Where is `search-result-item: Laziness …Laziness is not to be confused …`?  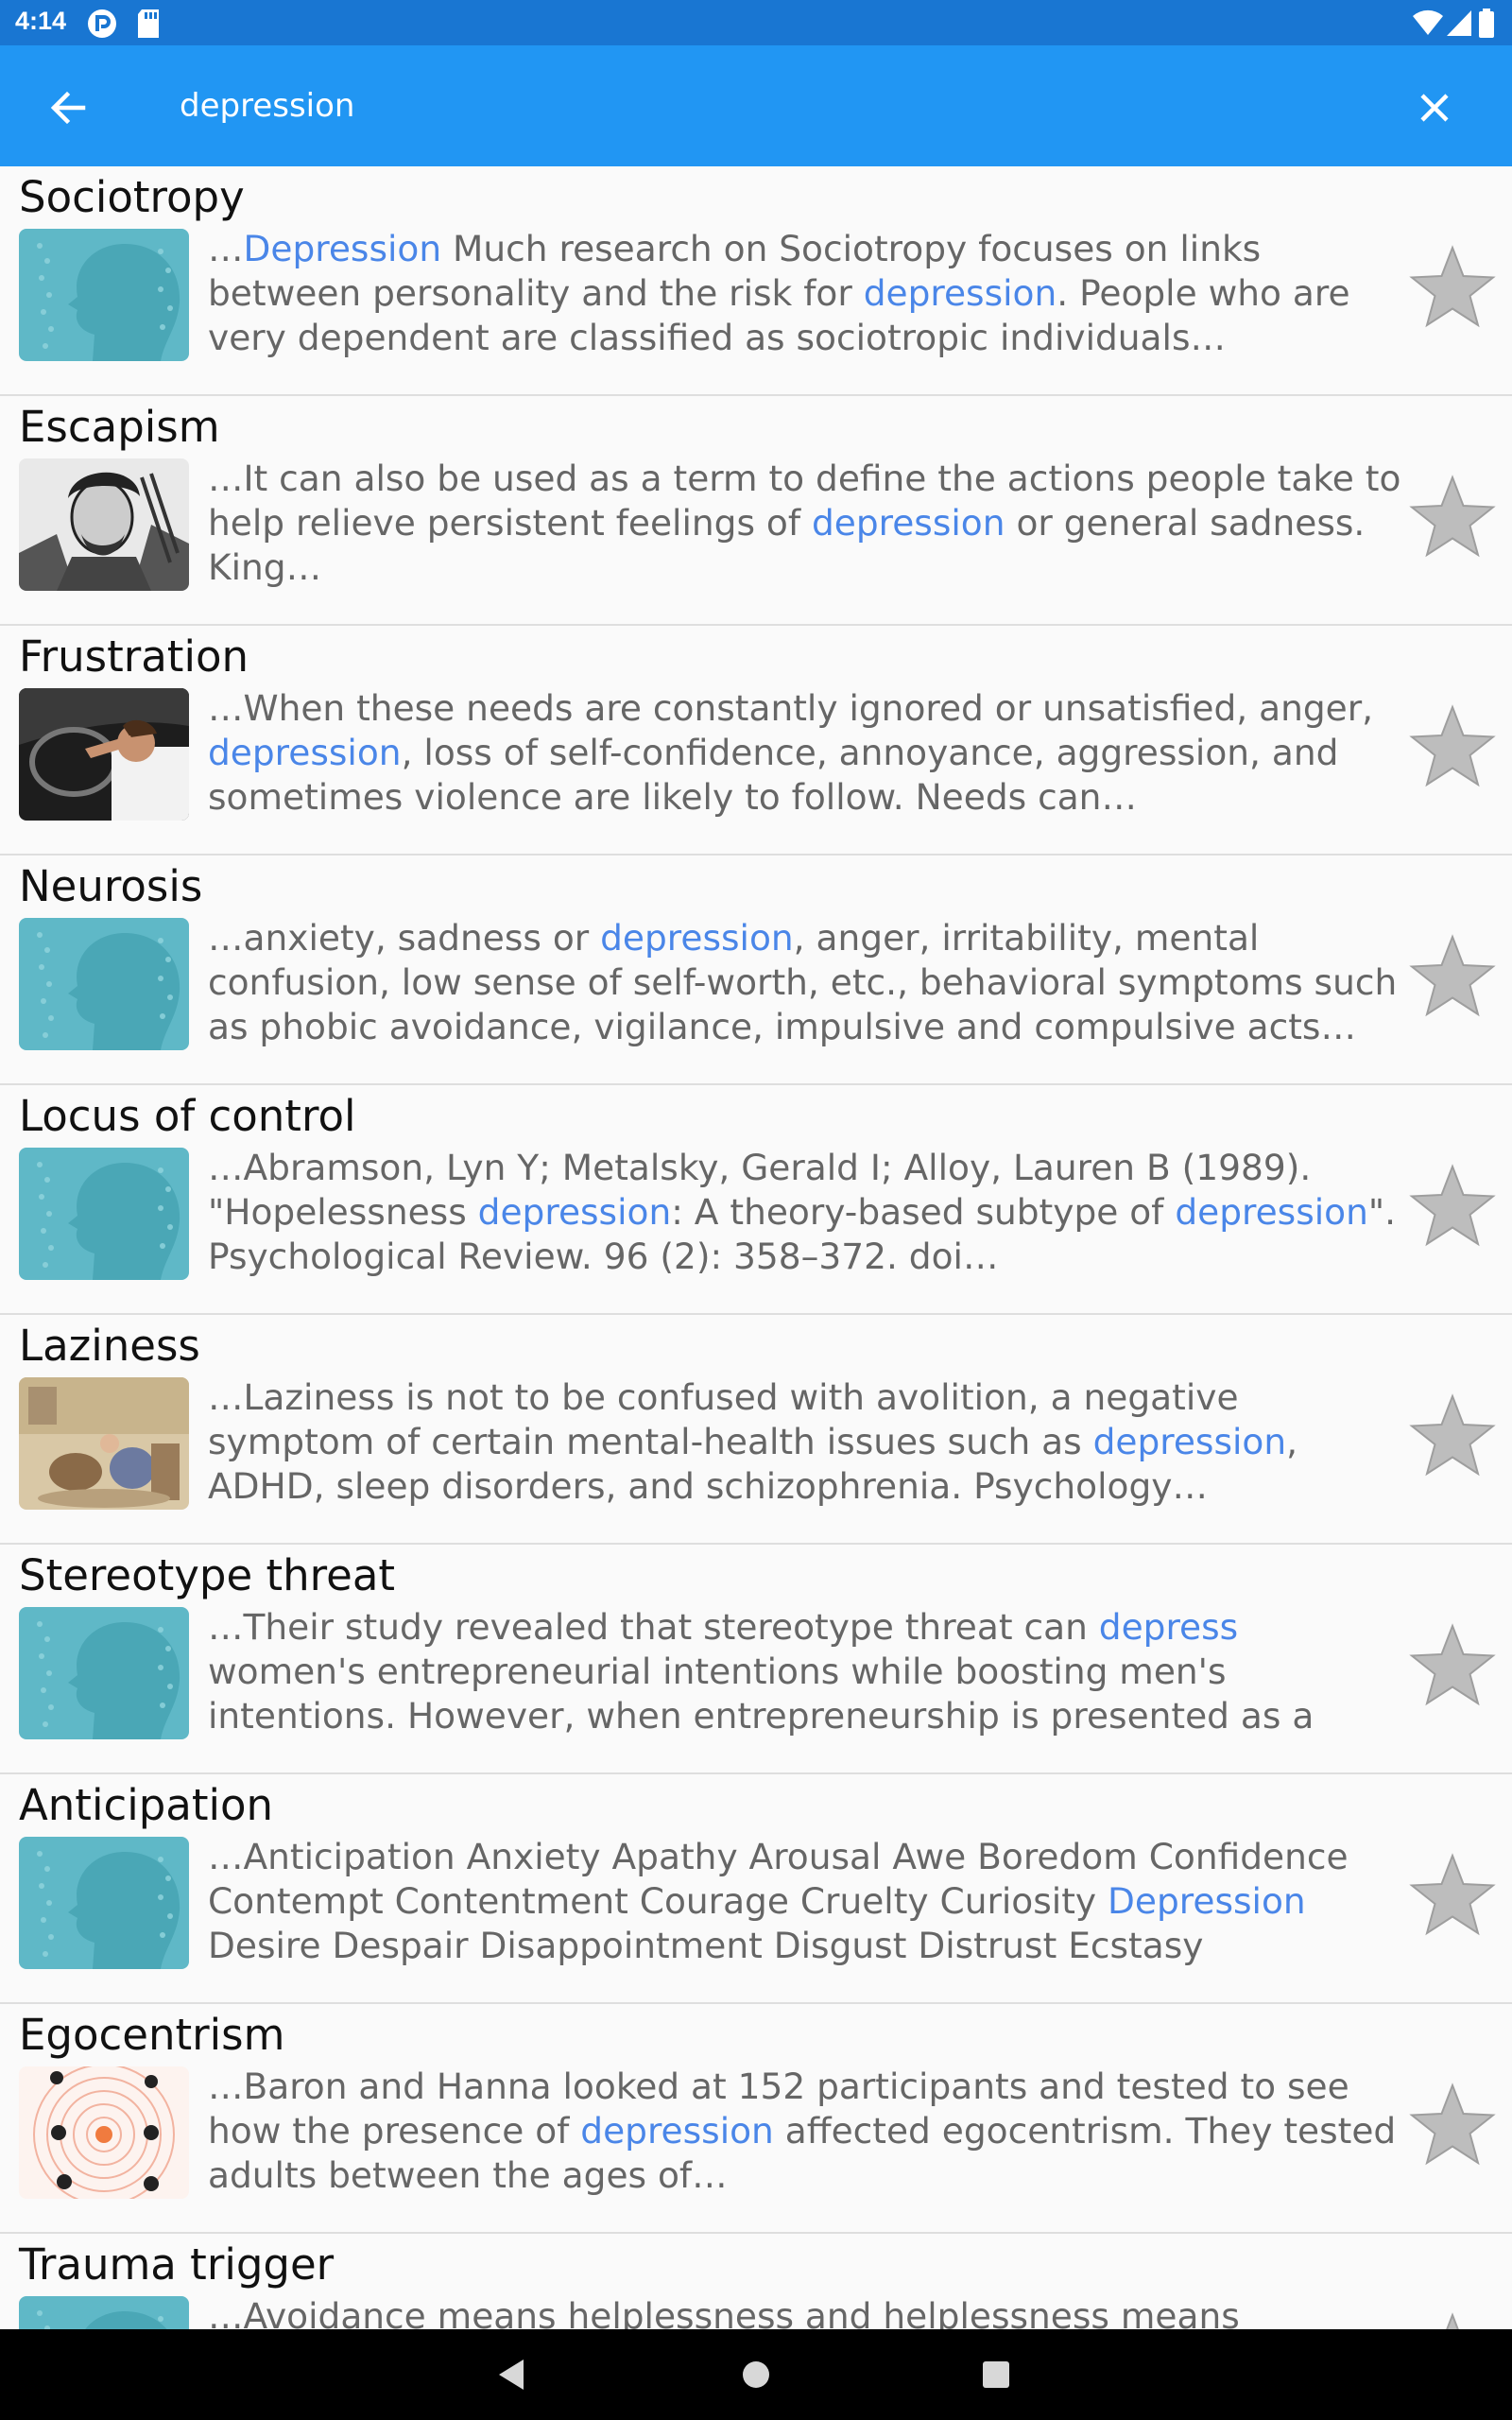
search-result-item: Laziness …Laziness is not to be confused … is located at coordinates (756, 1430).